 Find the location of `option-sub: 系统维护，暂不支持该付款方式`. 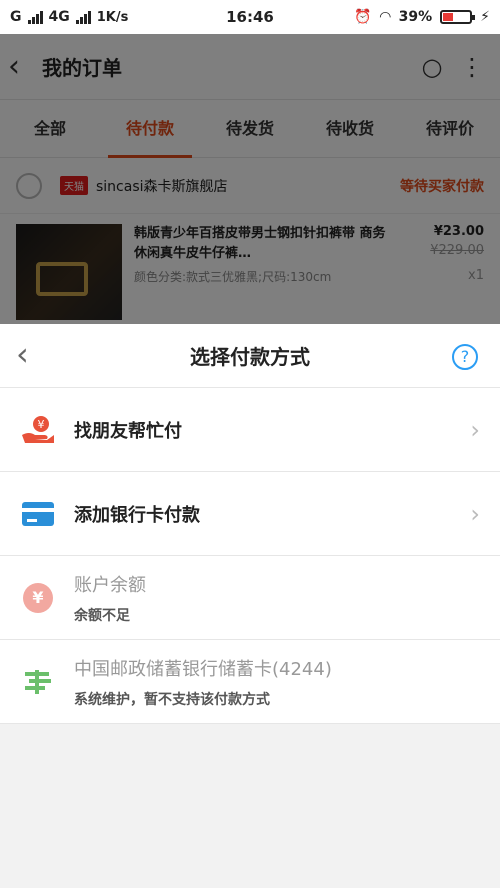

option-sub: 系统维护，暂不支持该付款方式 is located at coordinates (172, 699).